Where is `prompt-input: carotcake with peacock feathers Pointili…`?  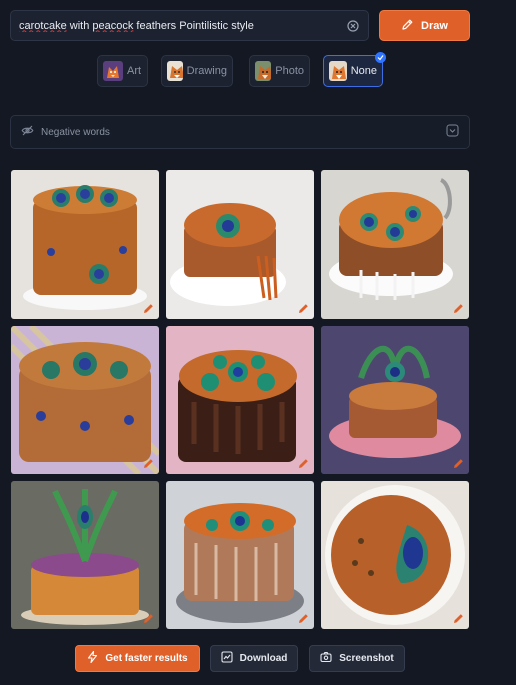
prompt-input: carotcake with peacock feathers Pointili… is located at coordinates (189, 25).